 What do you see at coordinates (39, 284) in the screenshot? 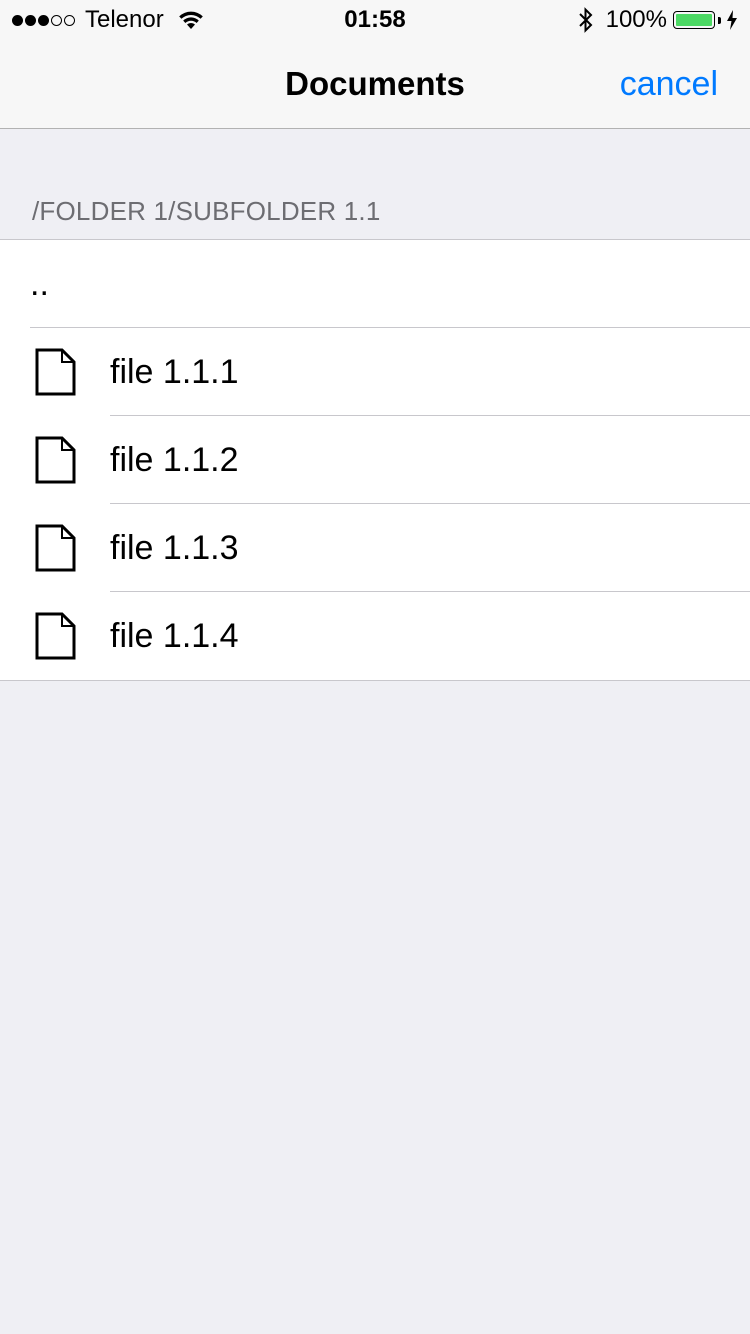
I see `parent-directory-label: ..` at bounding box center [39, 284].